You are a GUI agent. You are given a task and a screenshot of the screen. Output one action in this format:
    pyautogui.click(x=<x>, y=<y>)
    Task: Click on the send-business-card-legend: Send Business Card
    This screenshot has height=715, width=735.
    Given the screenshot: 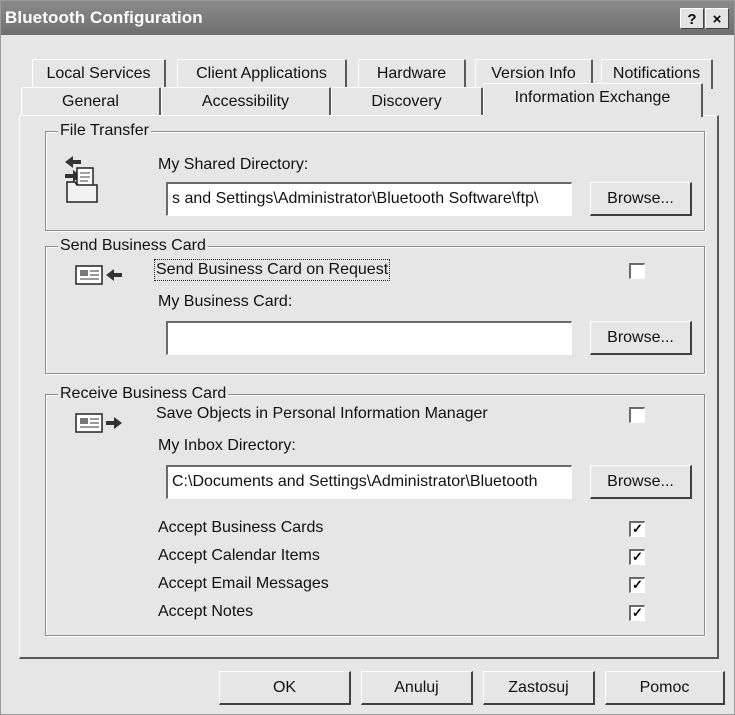 What is the action you would take?
    pyautogui.click(x=133, y=246)
    